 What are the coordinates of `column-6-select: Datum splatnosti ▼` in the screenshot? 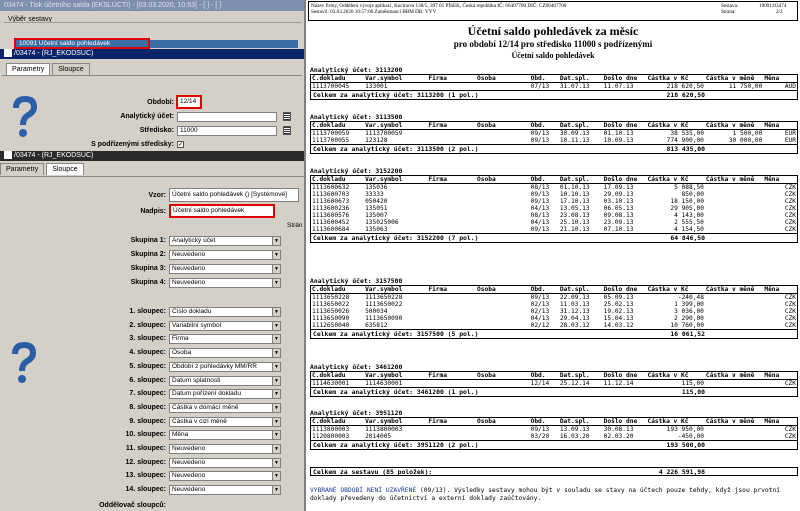 It's located at (225, 380).